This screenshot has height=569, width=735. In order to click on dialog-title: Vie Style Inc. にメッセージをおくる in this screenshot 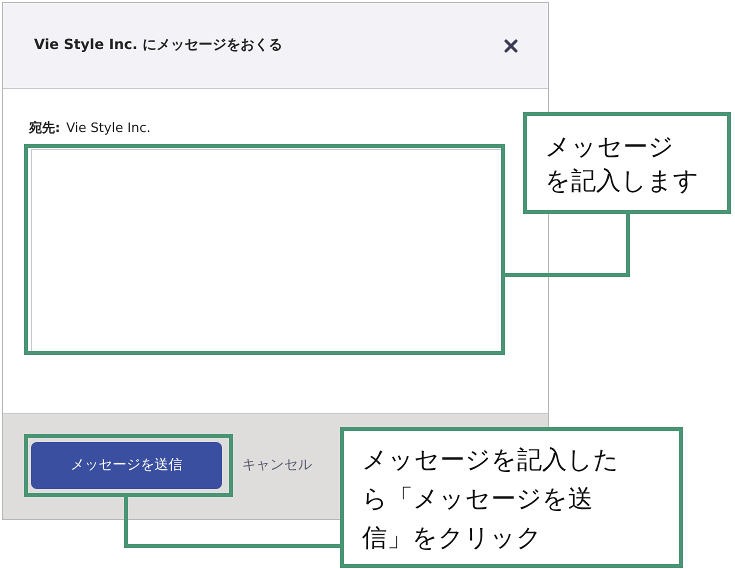, I will do `click(158, 45)`.